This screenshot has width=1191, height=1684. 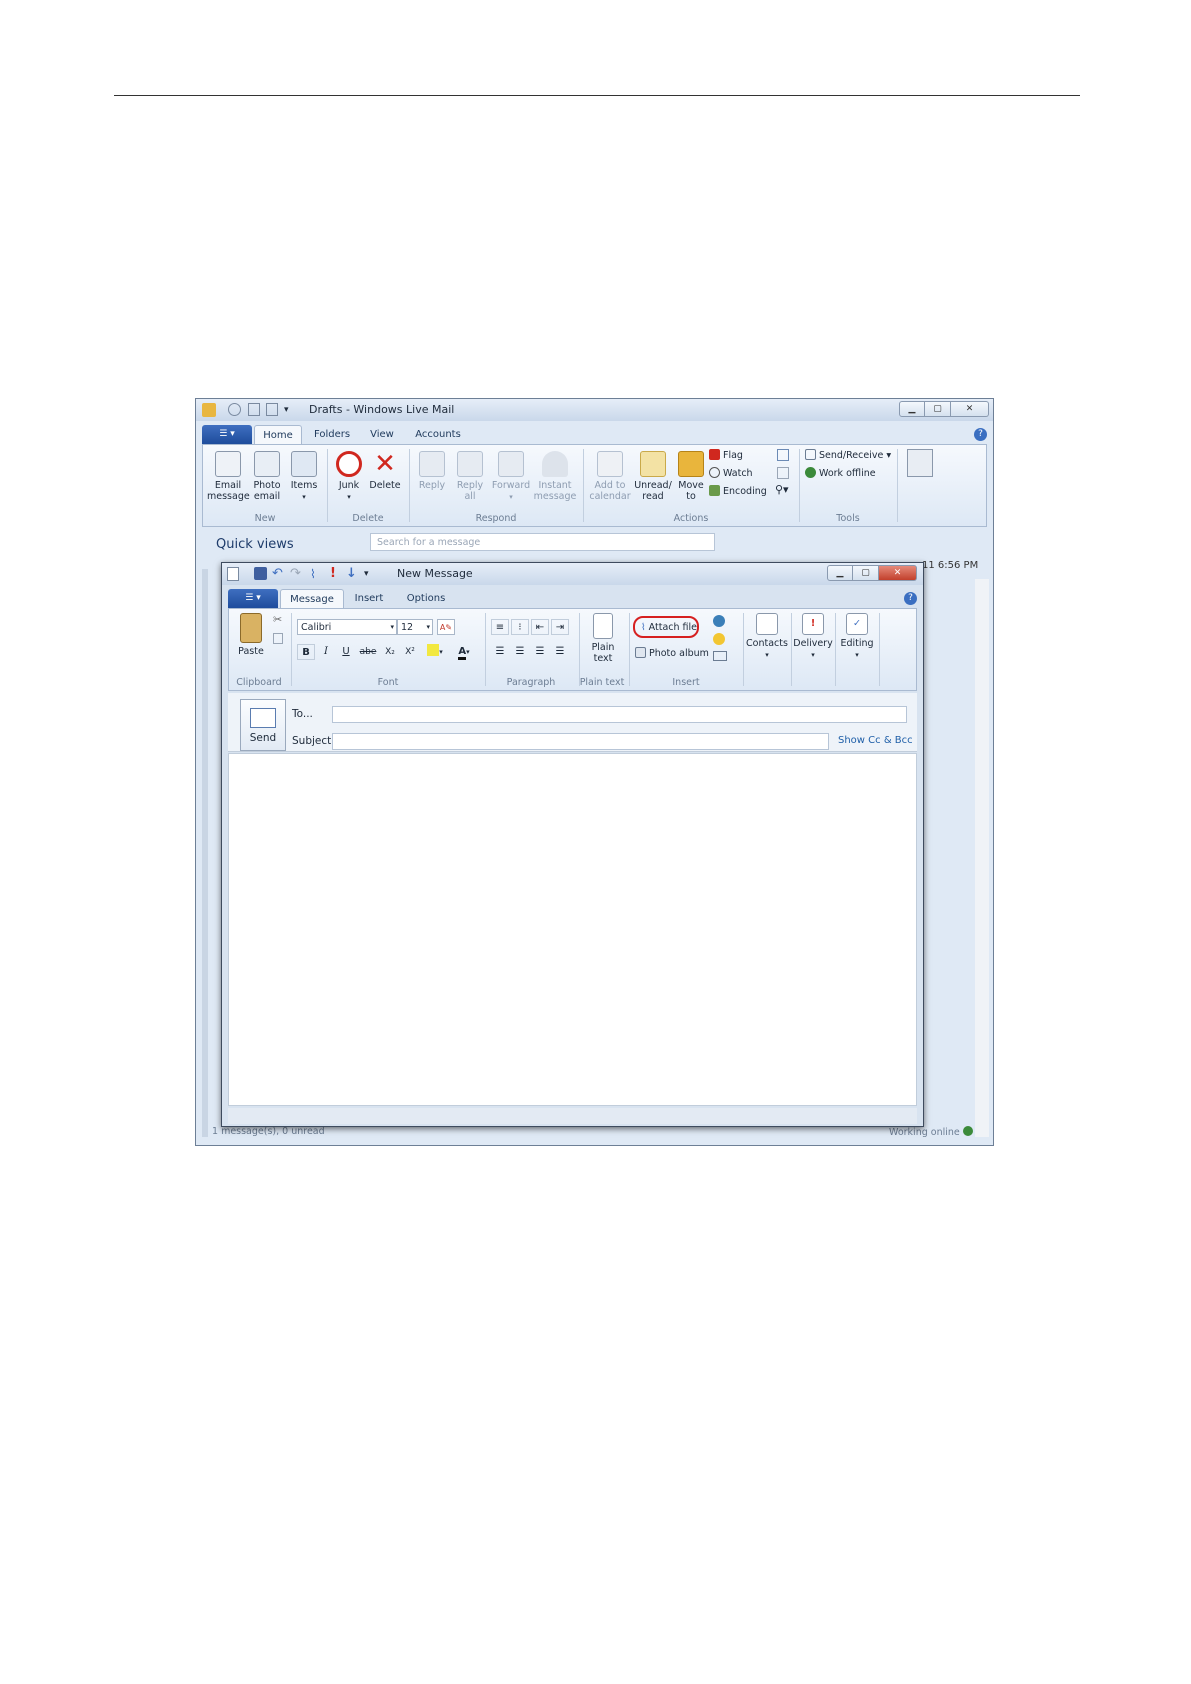 What do you see at coordinates (272, 409) in the screenshot?
I see `reply-quick-icon` at bounding box center [272, 409].